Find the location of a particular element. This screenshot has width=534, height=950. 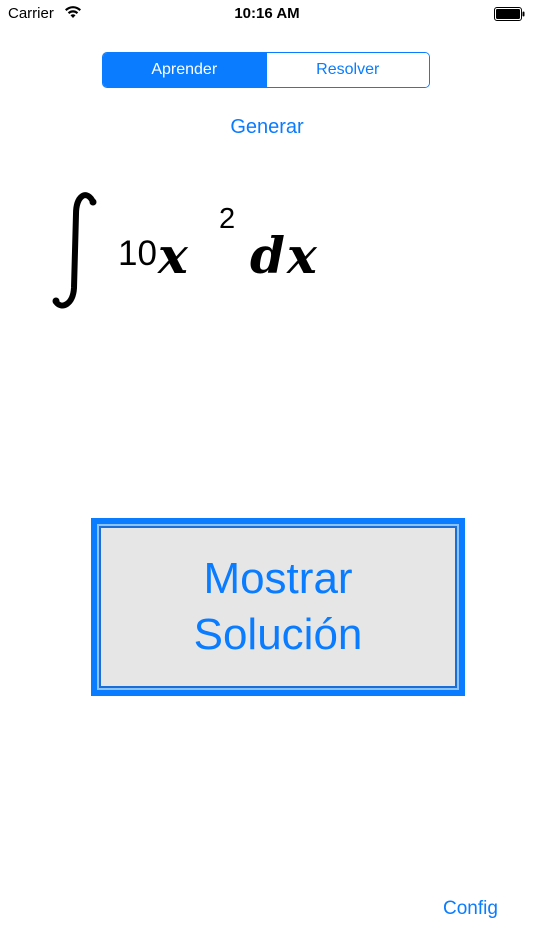

mode-segmented-control: Aprender Resolver is located at coordinates (266, 70).